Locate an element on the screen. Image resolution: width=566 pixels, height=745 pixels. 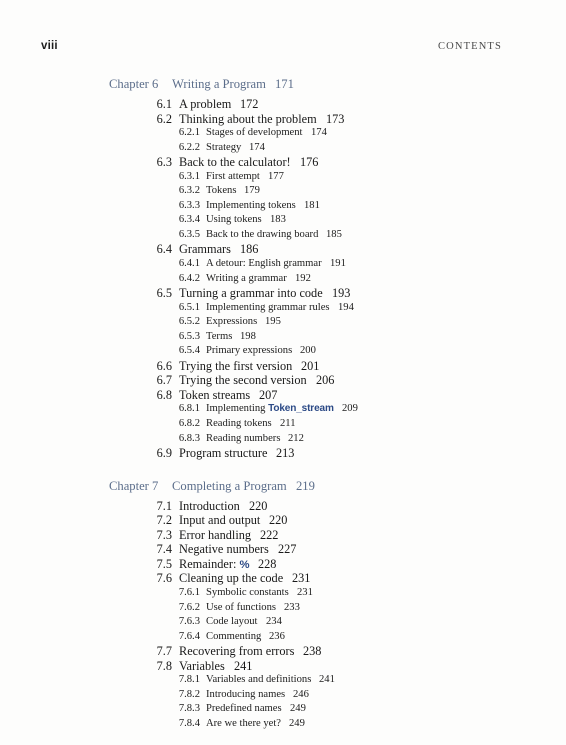
entry-number: 6.8.3 is located at coordinates (189, 438).